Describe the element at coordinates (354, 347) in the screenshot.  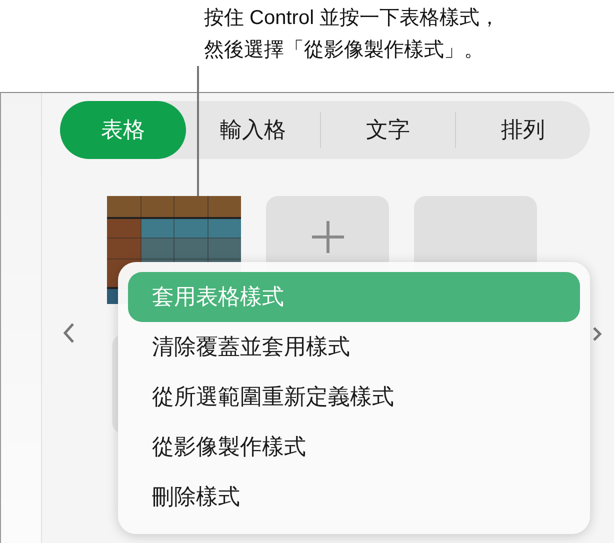
I see `menu-item: 清除覆蓋並套用樣式` at that location.